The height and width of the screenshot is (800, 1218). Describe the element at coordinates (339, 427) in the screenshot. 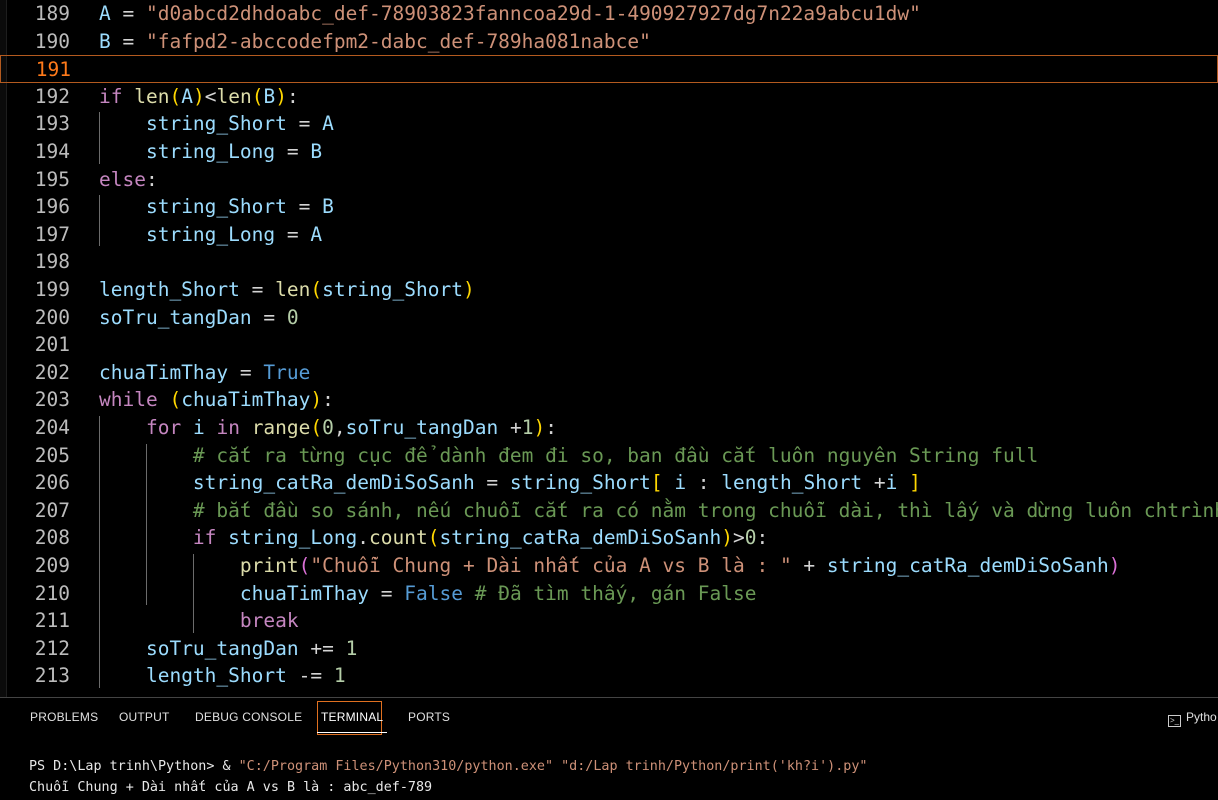

I see `code-token: ,` at that location.